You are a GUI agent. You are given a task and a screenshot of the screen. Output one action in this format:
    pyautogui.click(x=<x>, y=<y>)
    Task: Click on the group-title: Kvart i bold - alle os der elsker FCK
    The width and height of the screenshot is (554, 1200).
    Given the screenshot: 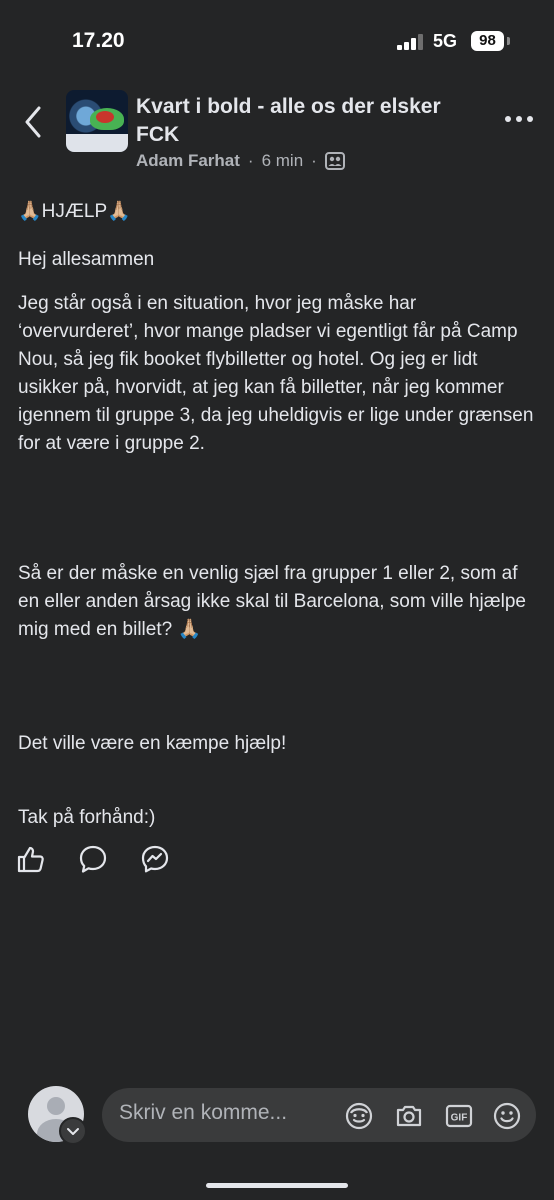 What is the action you would take?
    pyautogui.click(x=301, y=121)
    